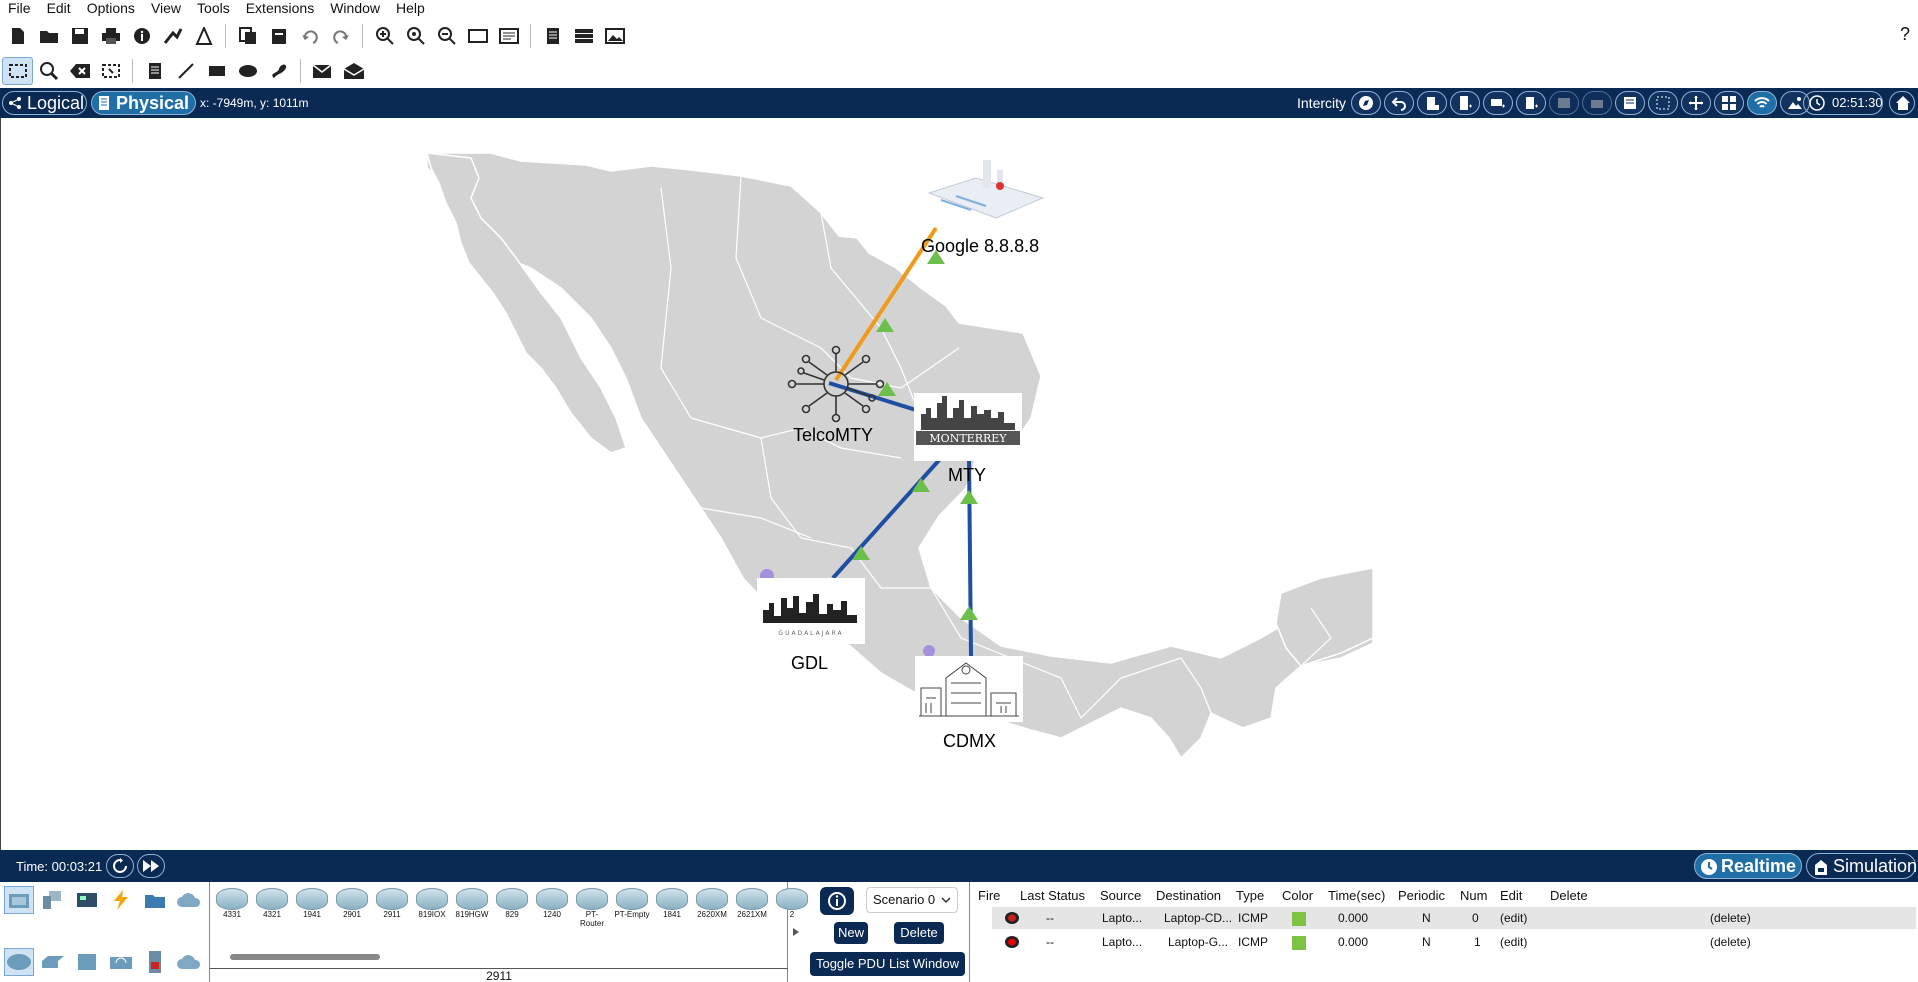 The height and width of the screenshot is (982, 1918). What do you see at coordinates (247, 36) in the screenshot?
I see `copy-icon` at bounding box center [247, 36].